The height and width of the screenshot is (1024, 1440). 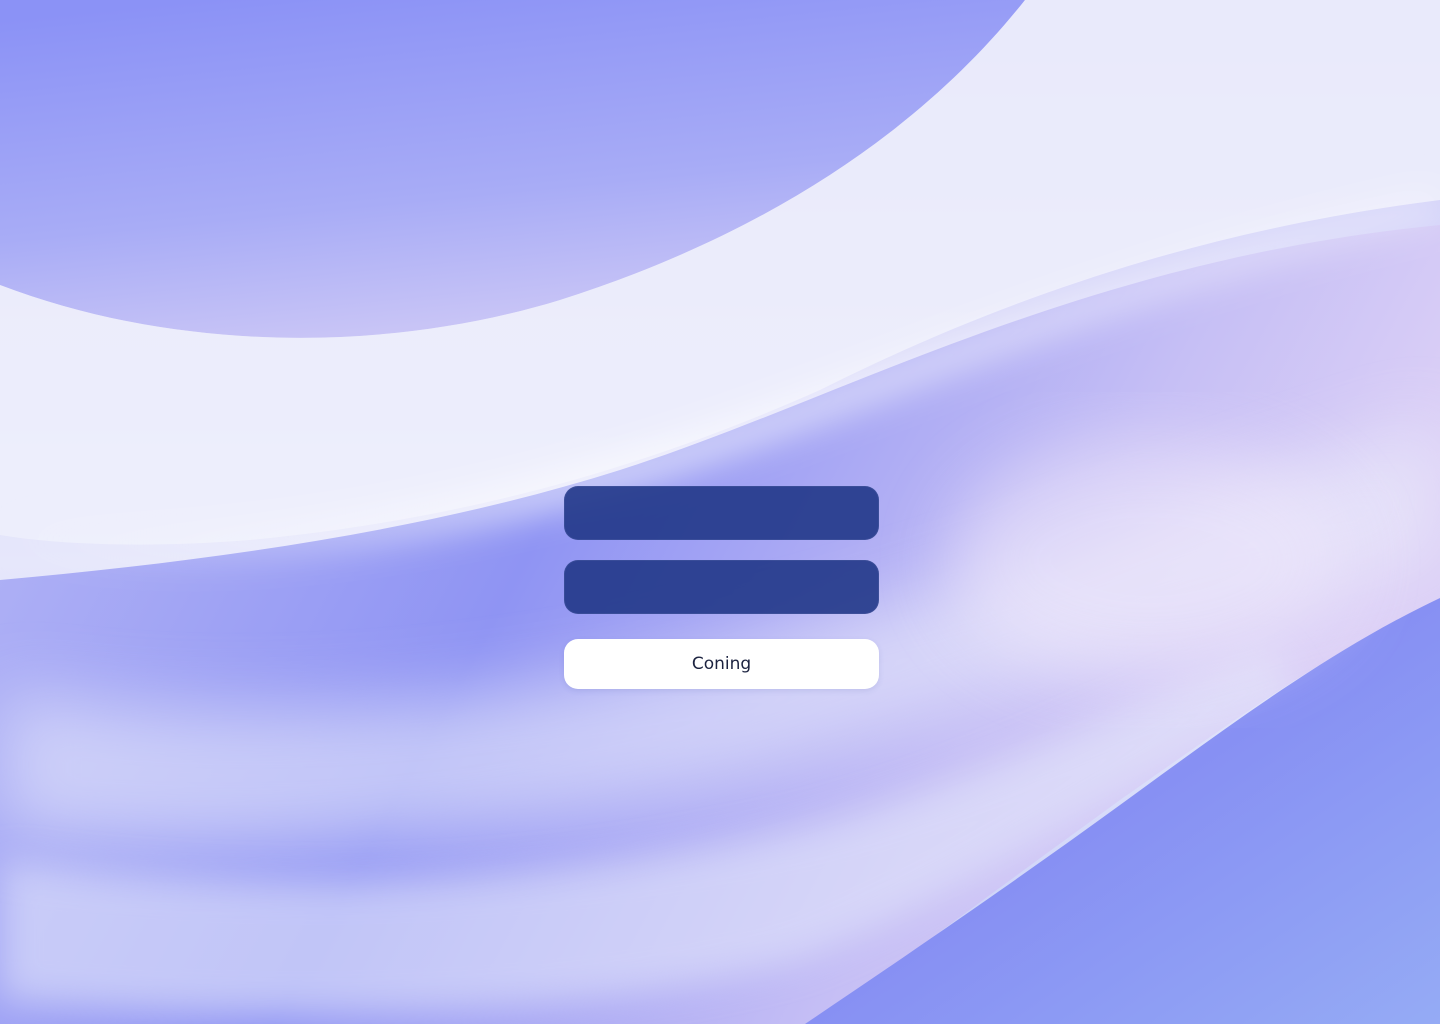 I want to click on first-input-field, so click(x=721, y=513).